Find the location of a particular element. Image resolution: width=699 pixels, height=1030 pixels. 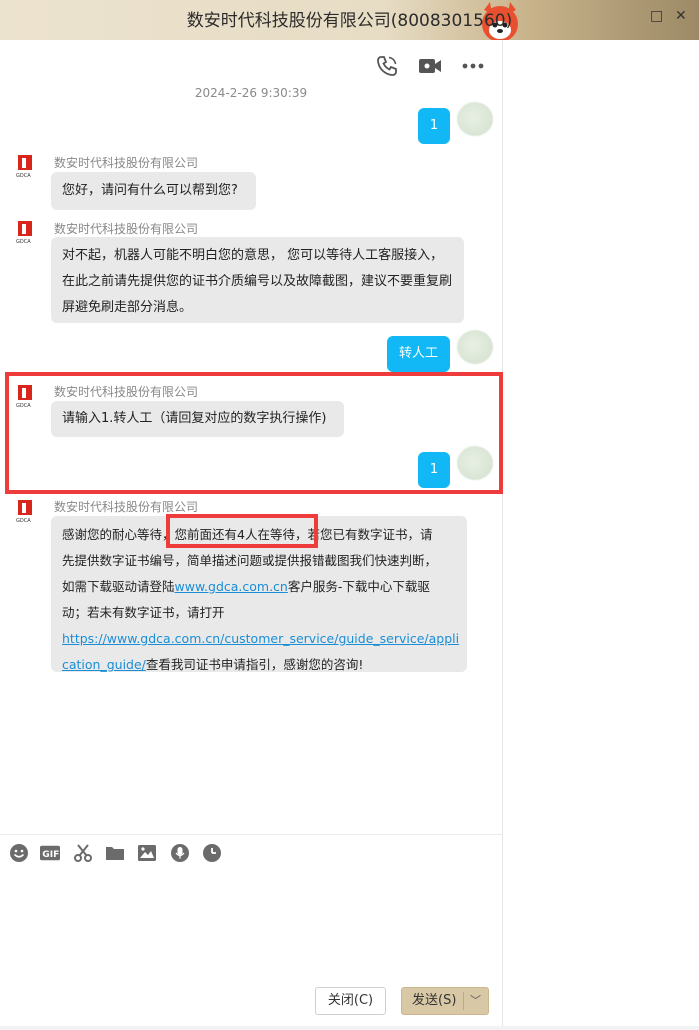

message-text: 感谢您的耐心等待， is located at coordinates (118, 534).